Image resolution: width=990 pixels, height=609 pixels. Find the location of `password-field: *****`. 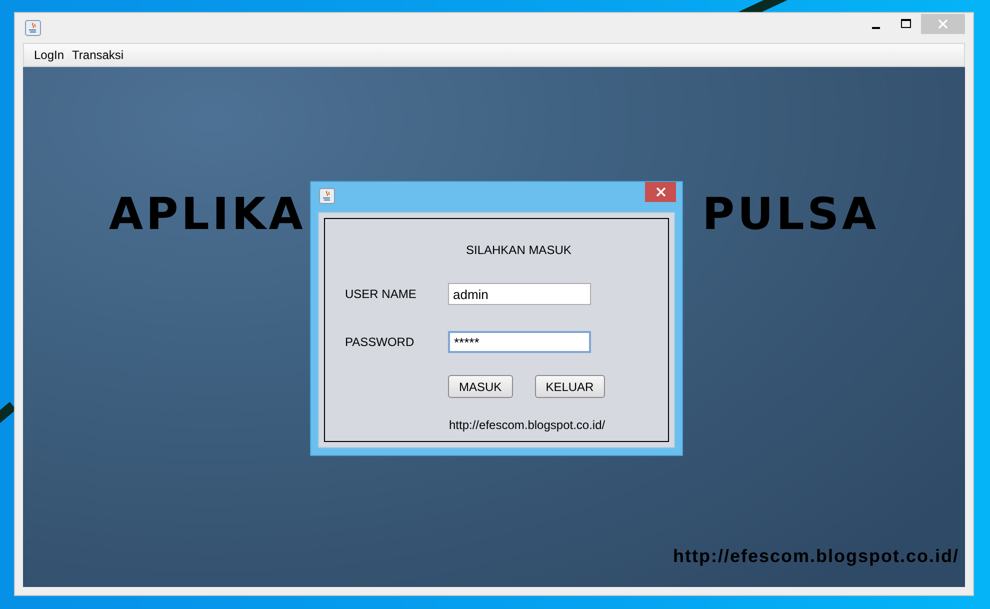

password-field: ***** is located at coordinates (519, 342).